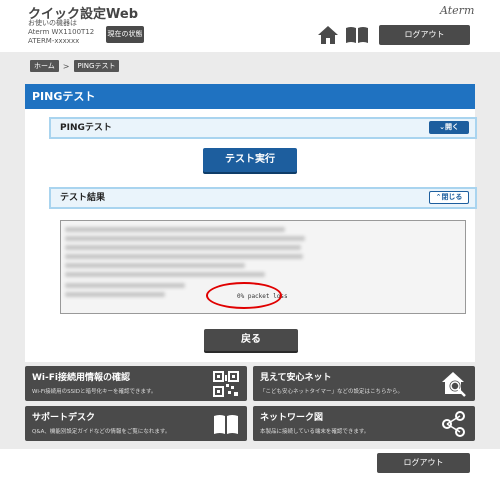  What do you see at coordinates (423, 463) in the screenshot?
I see `footer-logout-button: ログアウト` at bounding box center [423, 463].